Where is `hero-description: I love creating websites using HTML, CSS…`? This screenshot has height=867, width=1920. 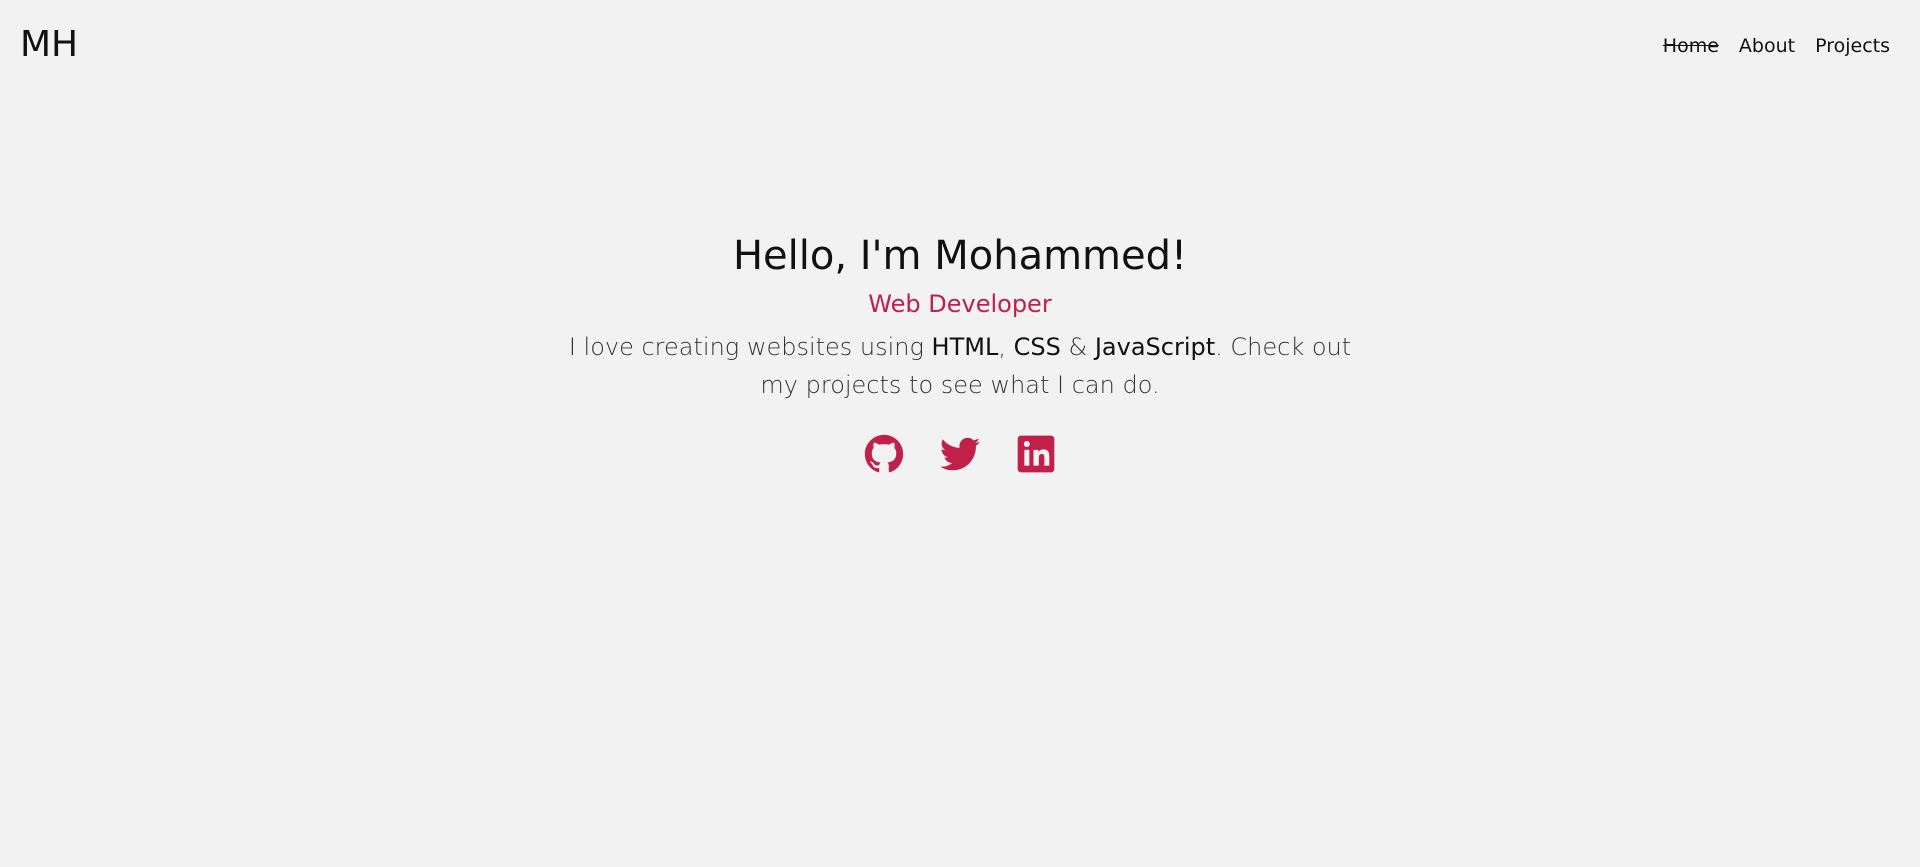 hero-description: I love creating websites using HTML, CSS… is located at coordinates (960, 366).